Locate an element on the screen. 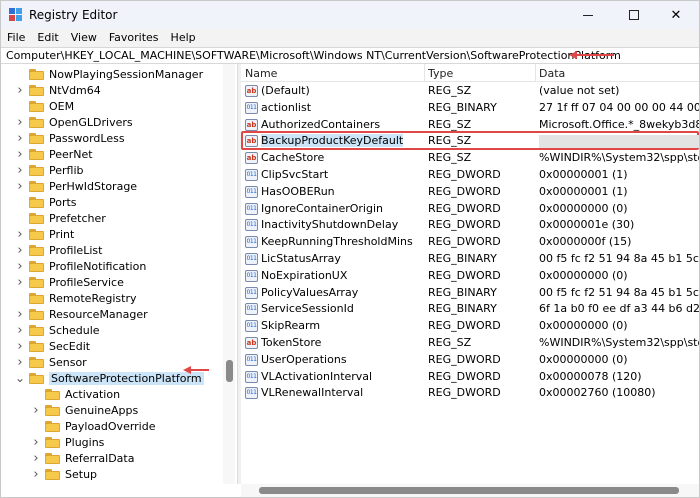  close-button: ✕ is located at coordinates (676, 15).